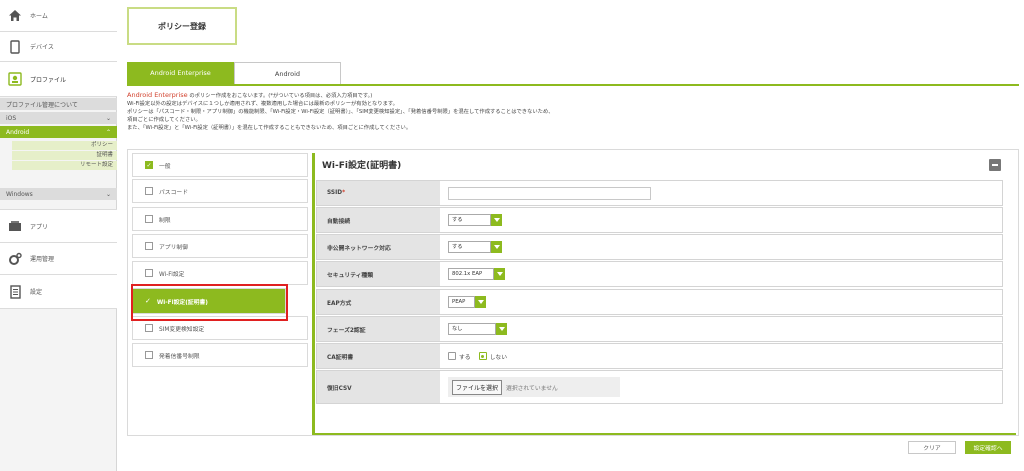 This screenshot has height=471, width=1024. Describe the element at coordinates (58, 259) in the screenshot. I see `sidebar-item-operations: 運用管理` at that location.